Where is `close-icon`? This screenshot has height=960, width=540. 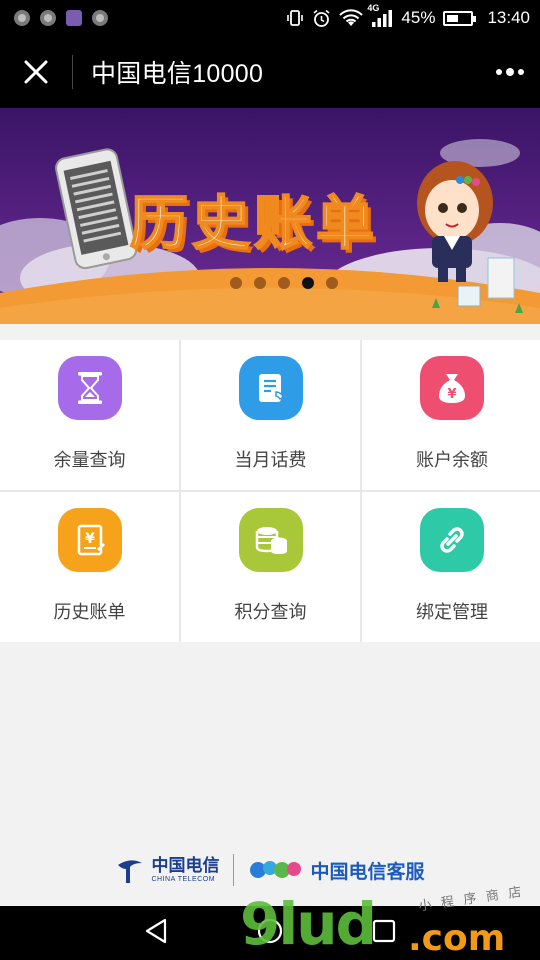 close-icon is located at coordinates (36, 72).